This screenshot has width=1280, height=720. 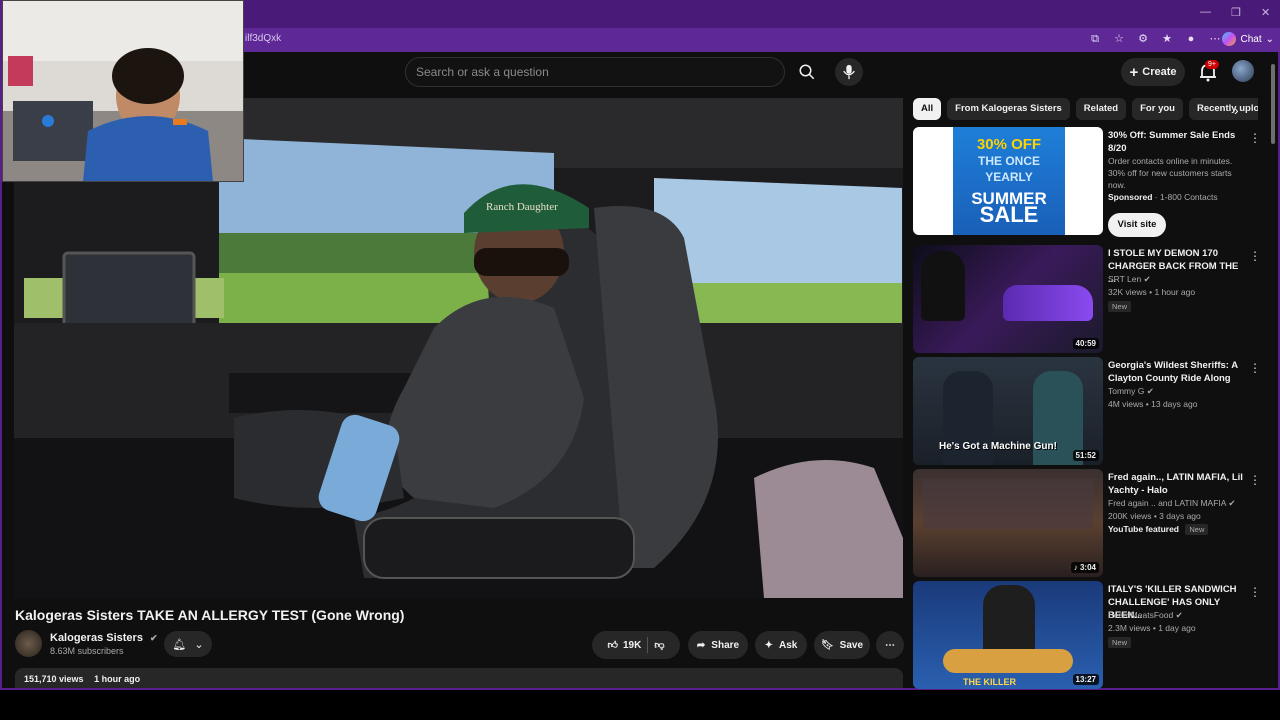 I want to click on like-button: 👍︎ 19K, so click(x=624, y=645).